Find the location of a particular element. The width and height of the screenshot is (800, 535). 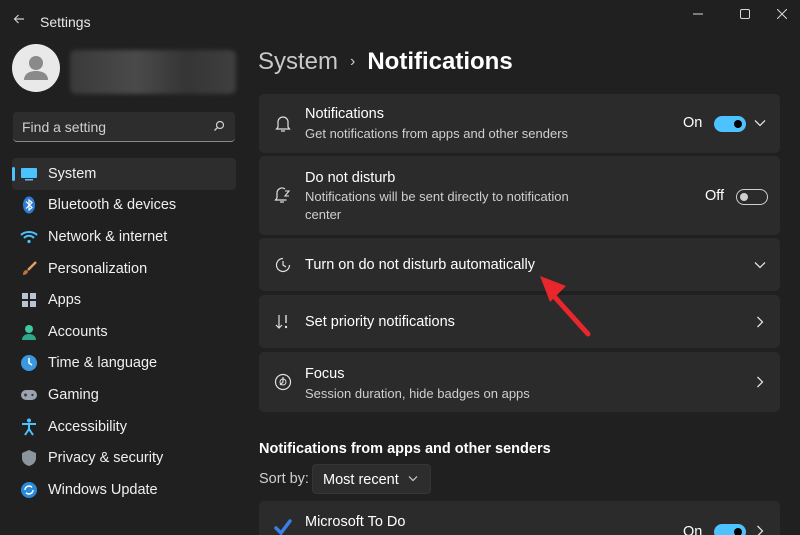

gaming-icon is located at coordinates (29, 395).